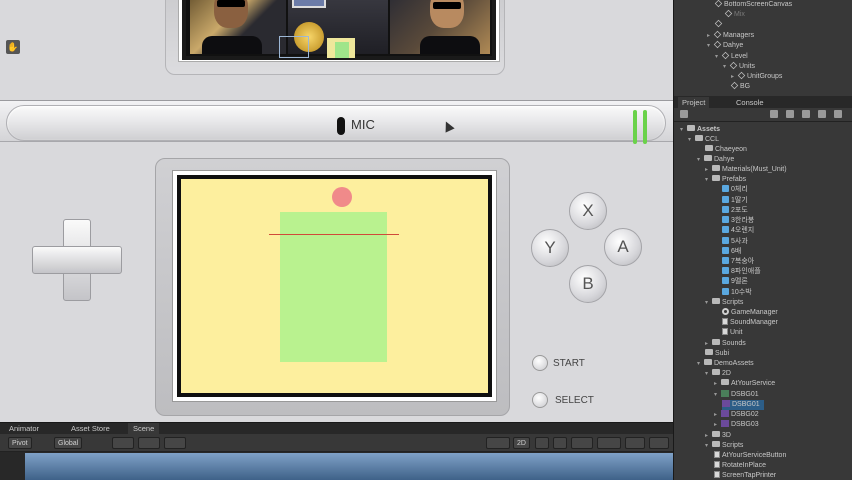  Describe the element at coordinates (149, 443) in the screenshot. I see `snap-settings-button` at that location.